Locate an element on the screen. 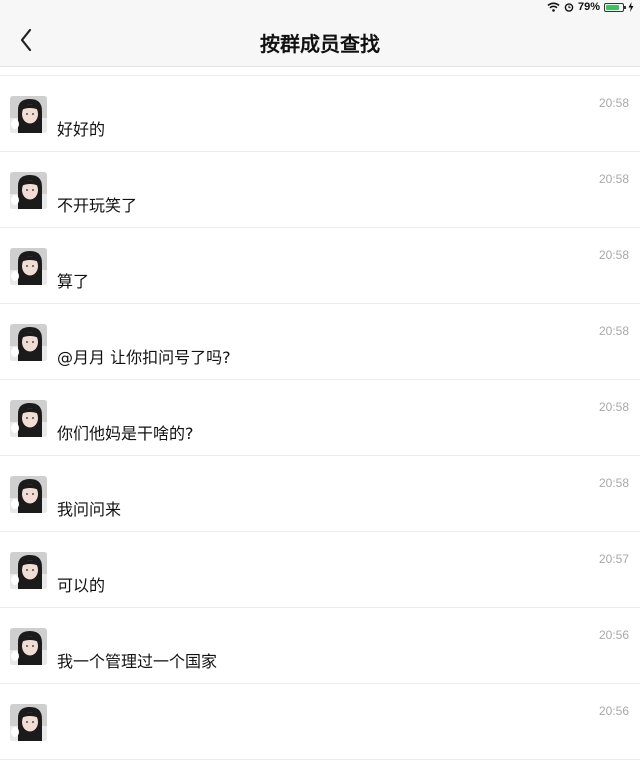  page-title: 按群成员查找 is located at coordinates (320, 44).